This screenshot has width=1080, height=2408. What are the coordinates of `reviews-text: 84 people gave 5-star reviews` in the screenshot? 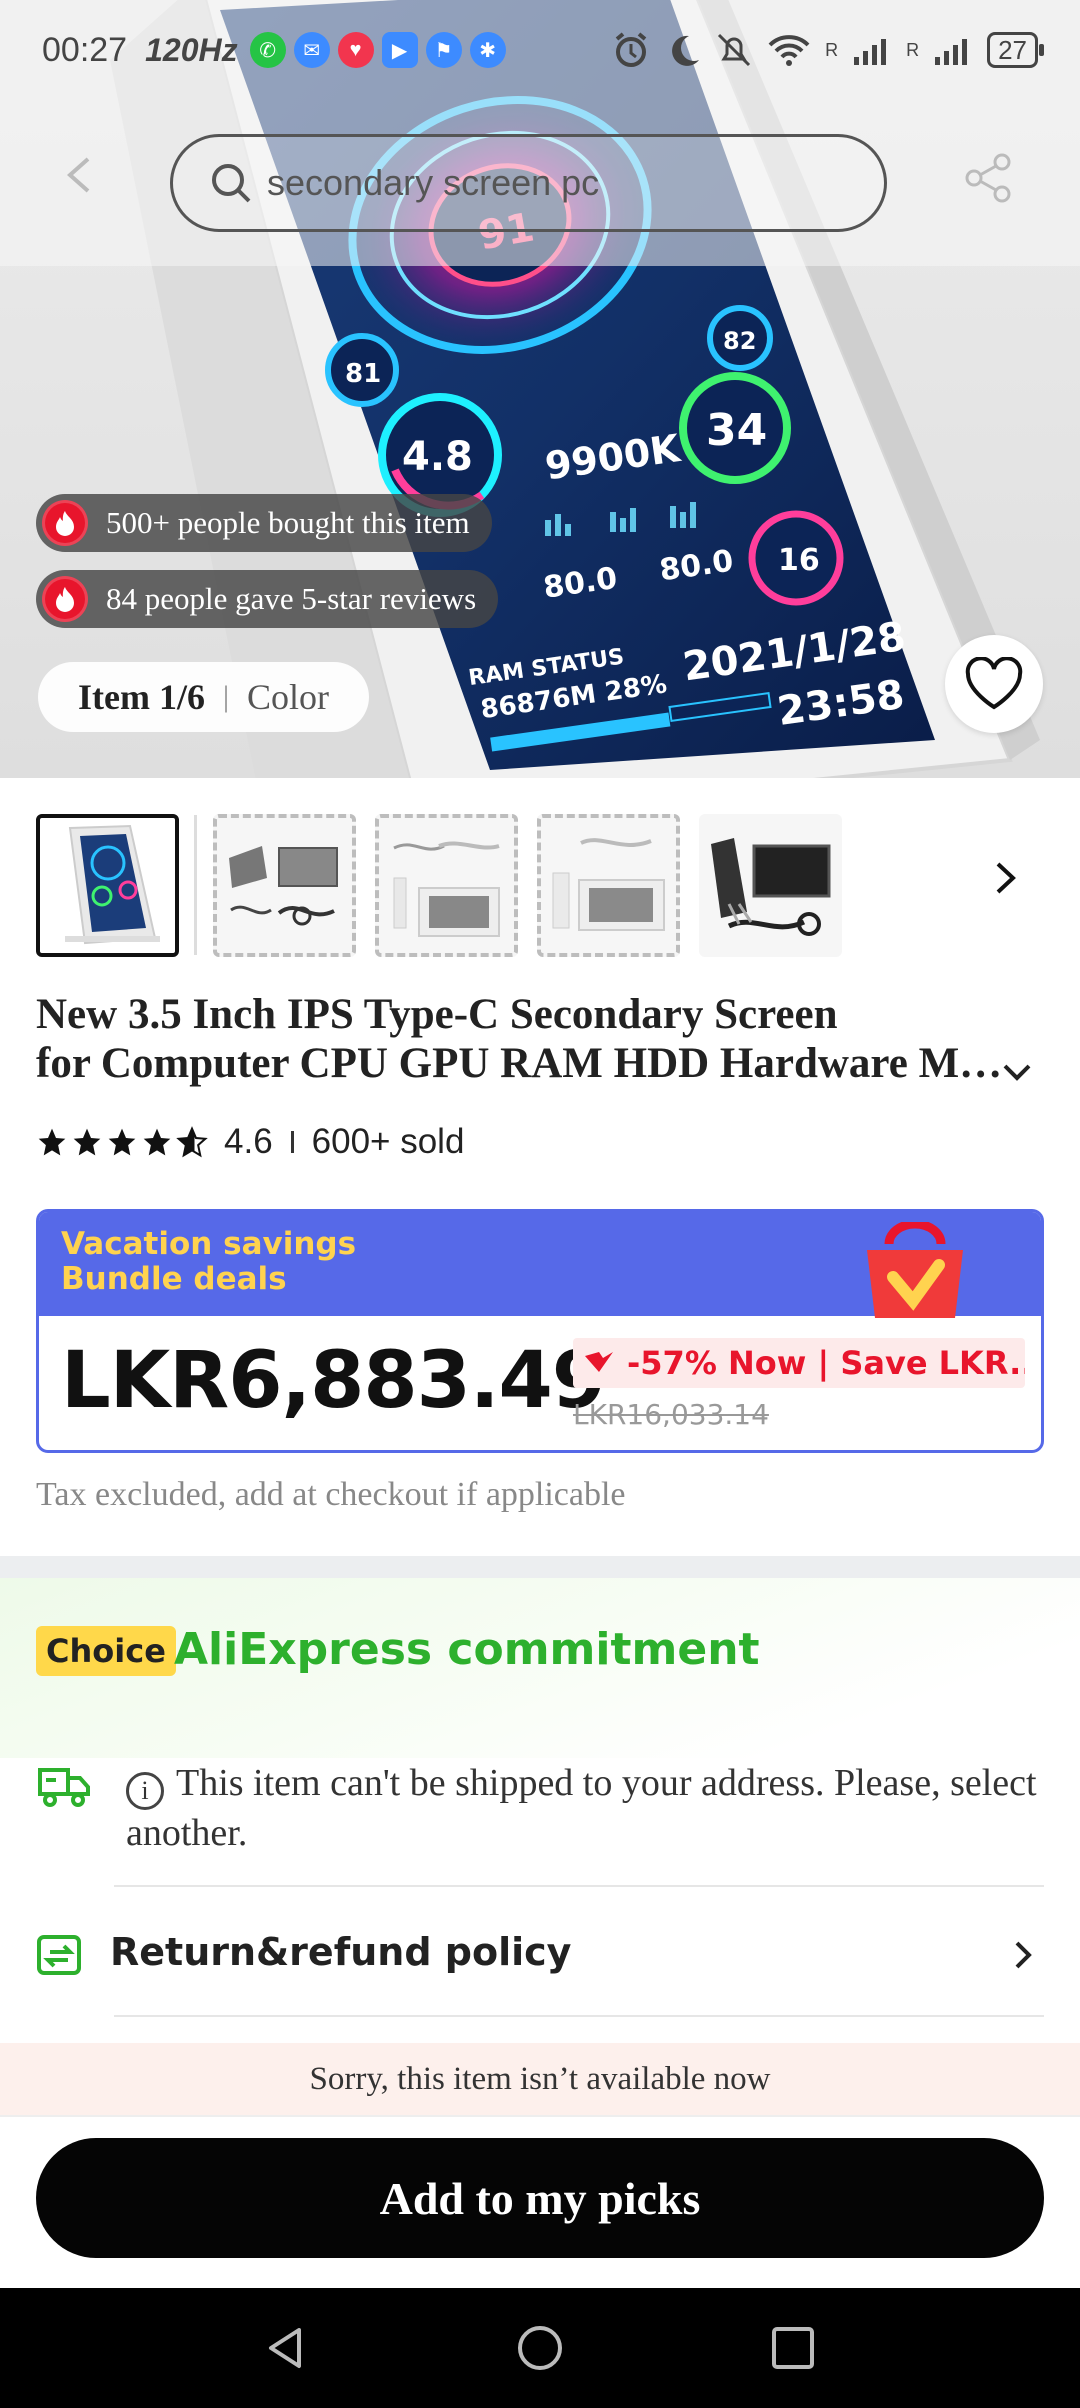 It's located at (291, 598).